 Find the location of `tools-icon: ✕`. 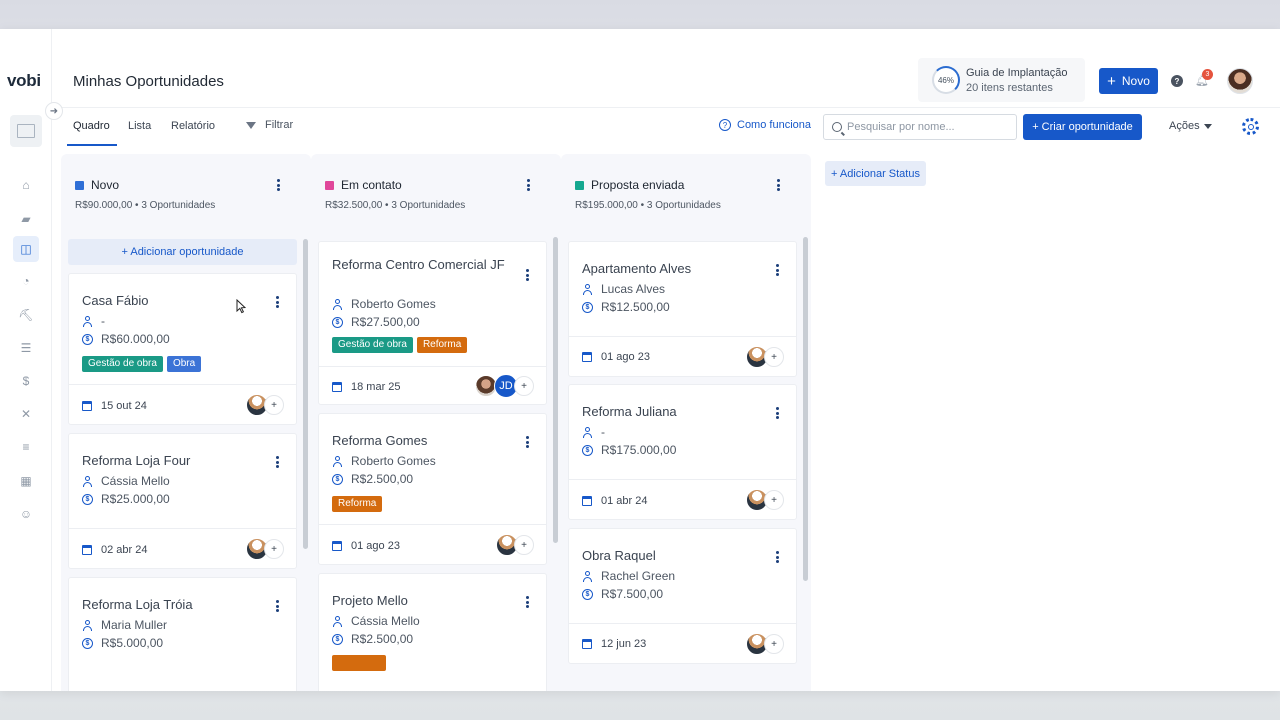

tools-icon: ✕ is located at coordinates (26, 414).